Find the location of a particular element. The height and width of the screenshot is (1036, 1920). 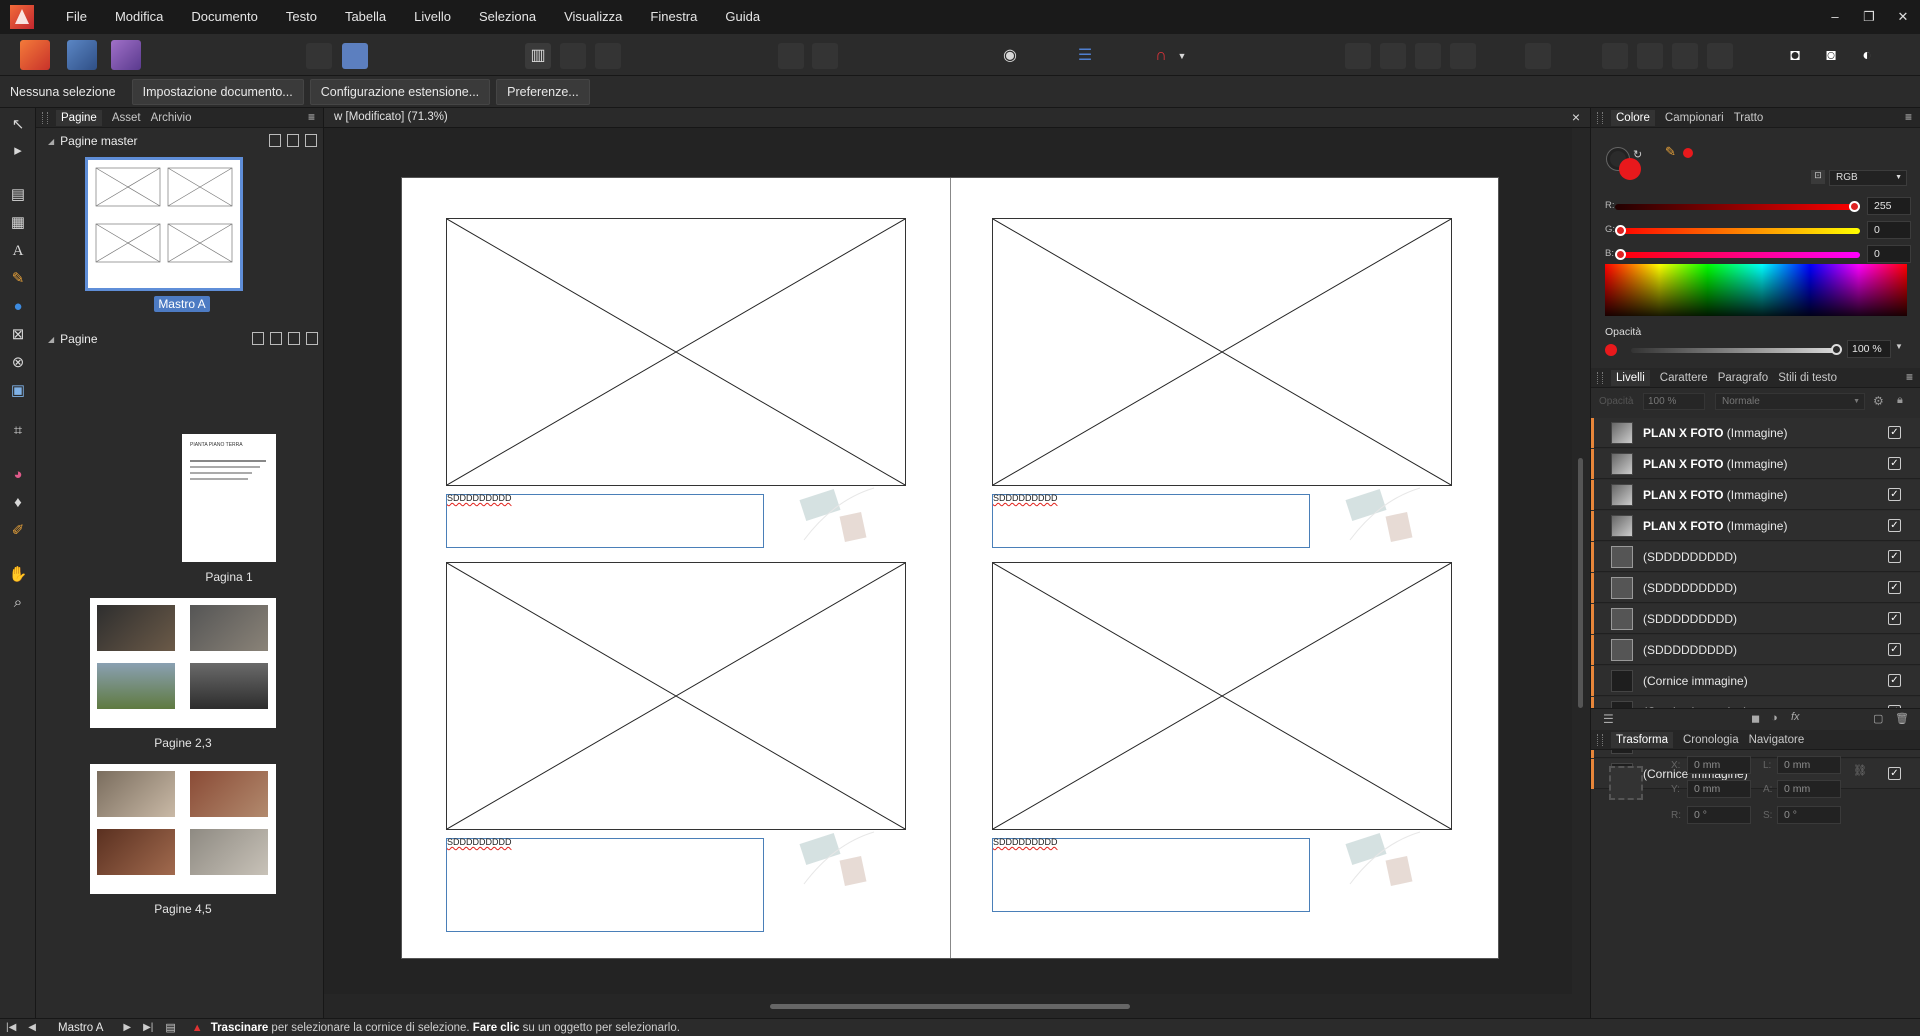

zoom-tool-icon: ⌕ is located at coordinates (18, 603).